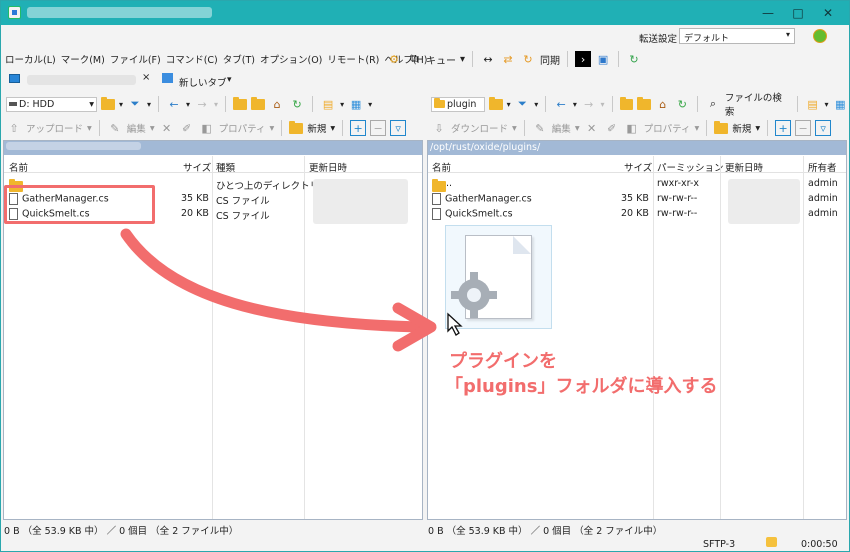 This screenshot has width=850, height=552. I want to click on sync-browsing-icon, so click(820, 36).